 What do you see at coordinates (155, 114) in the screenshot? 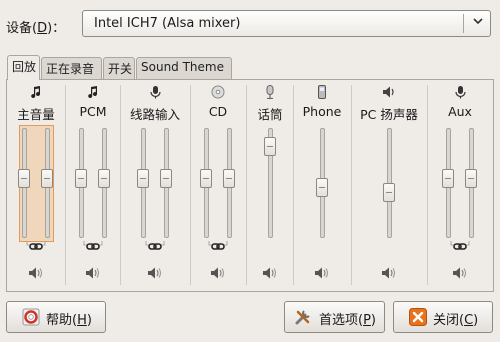
I see `channel-label: 线路输入` at bounding box center [155, 114].